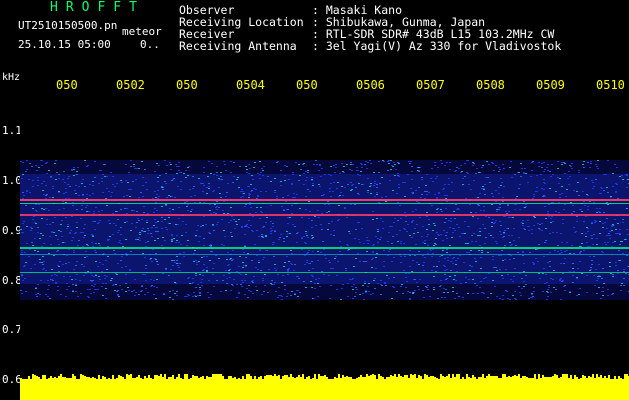  Describe the element at coordinates (68, 25) in the screenshot. I see `file-name: UT2510150500.pn` at that location.